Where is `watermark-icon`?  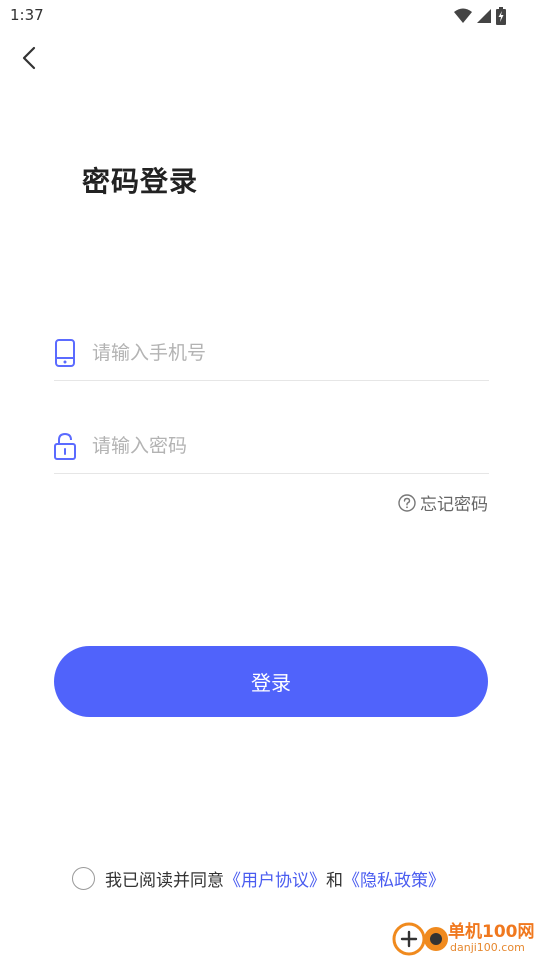 watermark-icon is located at coordinates (420, 939).